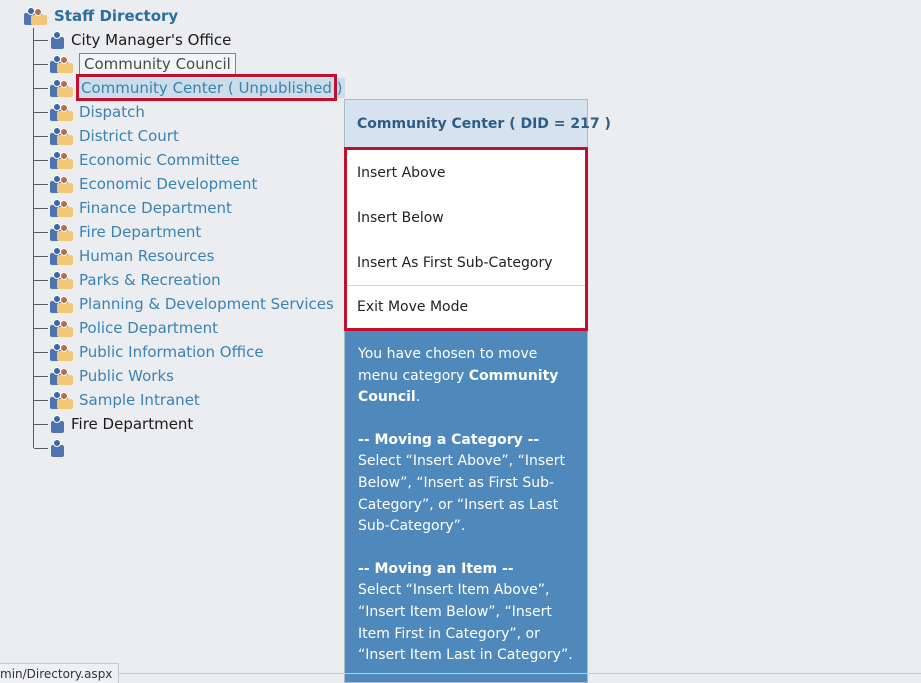 This screenshot has width=921, height=683. I want to click on tree-item: Dispatch, so click(89, 112).